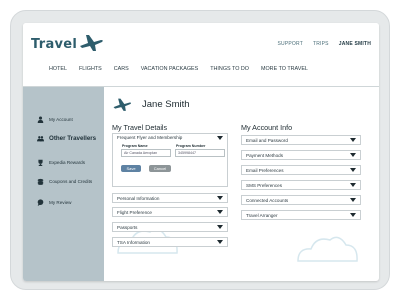 This screenshot has width=400, height=300. What do you see at coordinates (264, 185) in the screenshot?
I see `accordion-label: SMS Preferences` at bounding box center [264, 185].